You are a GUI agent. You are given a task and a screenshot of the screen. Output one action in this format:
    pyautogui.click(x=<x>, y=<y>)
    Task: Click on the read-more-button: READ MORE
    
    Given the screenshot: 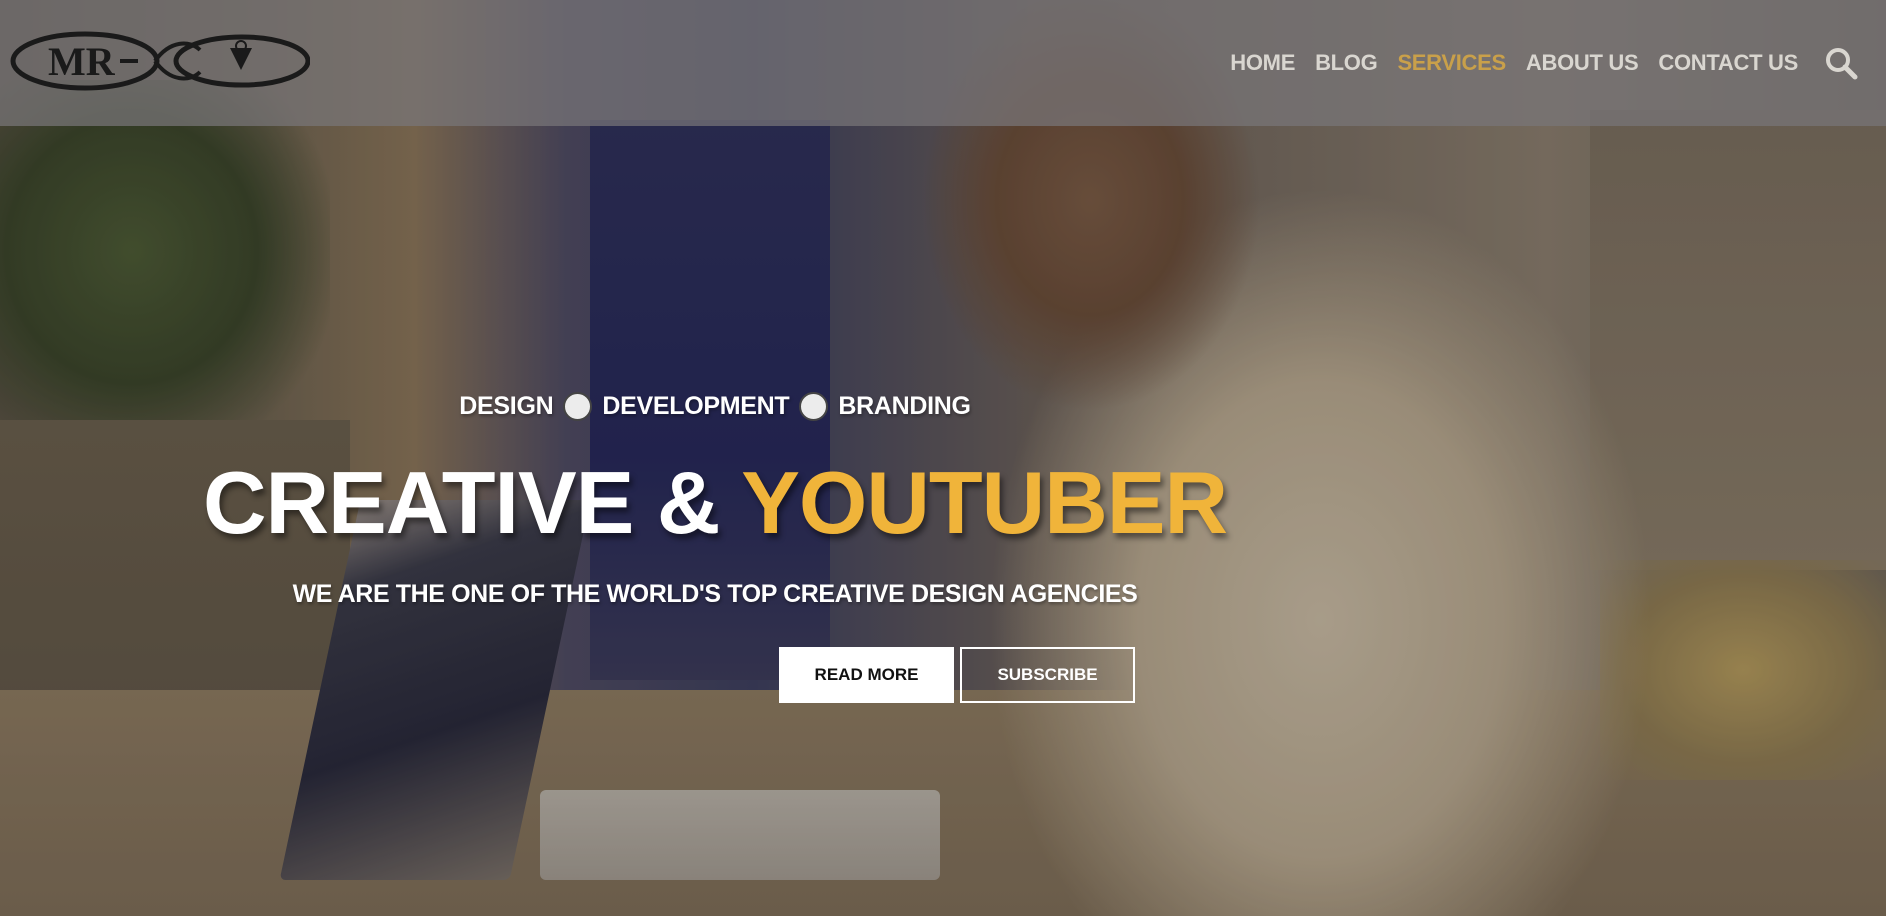 What is the action you would take?
    pyautogui.click(x=866, y=675)
    